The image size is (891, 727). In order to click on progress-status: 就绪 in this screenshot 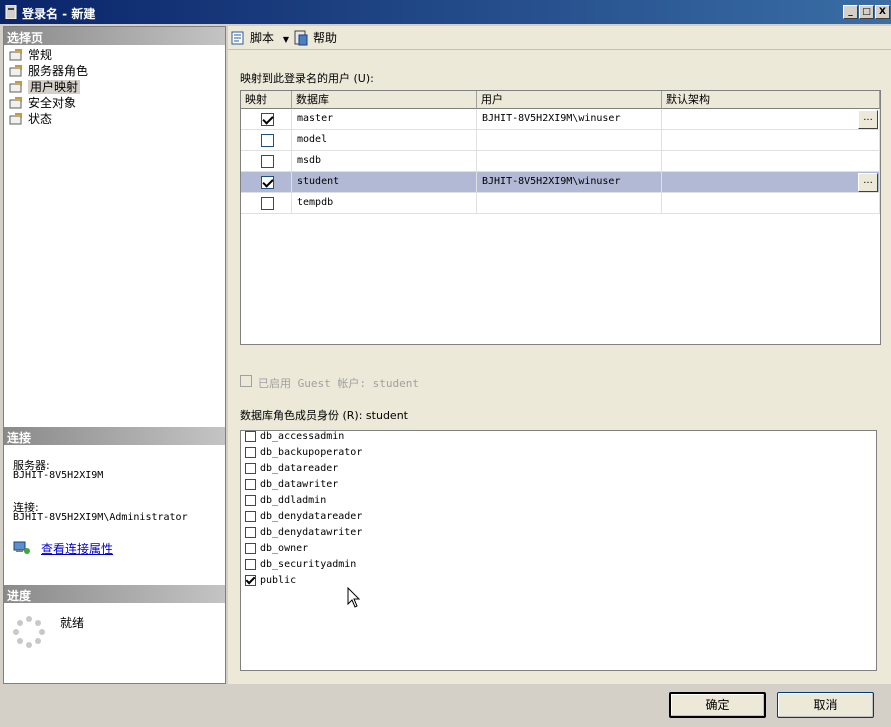, I will do `click(72, 623)`.